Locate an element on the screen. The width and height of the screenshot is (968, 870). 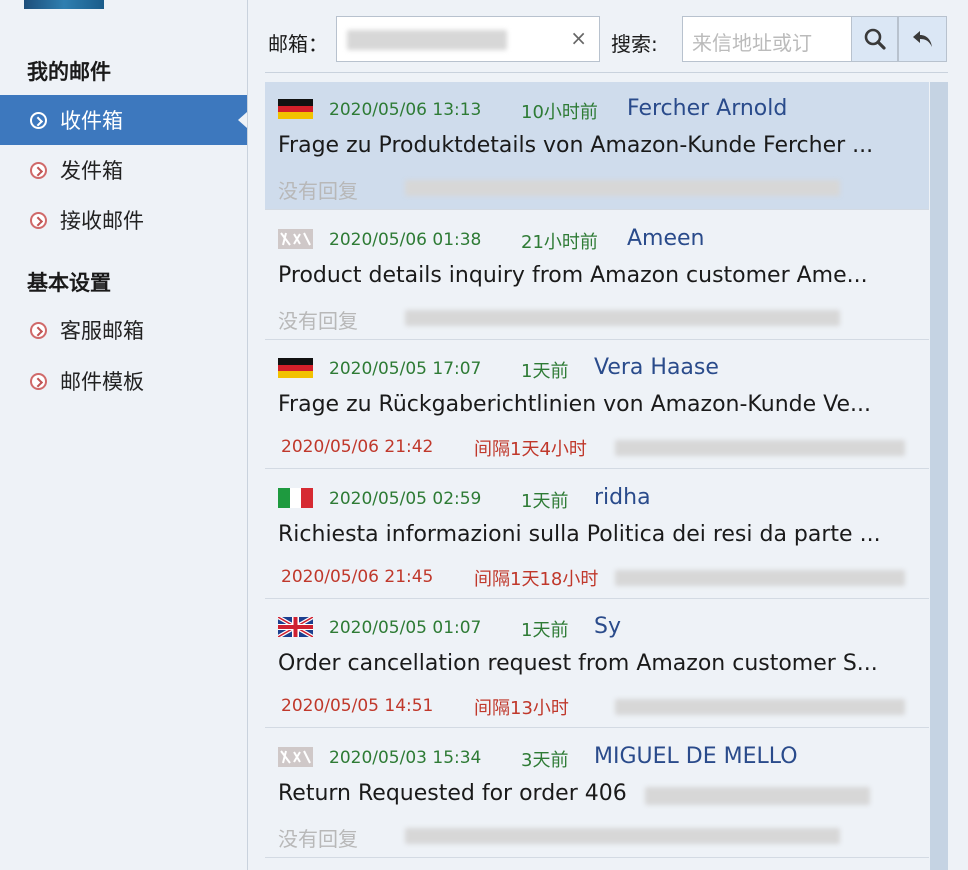
reply-date: 2020/05/06 21:45 is located at coordinates (357, 576).